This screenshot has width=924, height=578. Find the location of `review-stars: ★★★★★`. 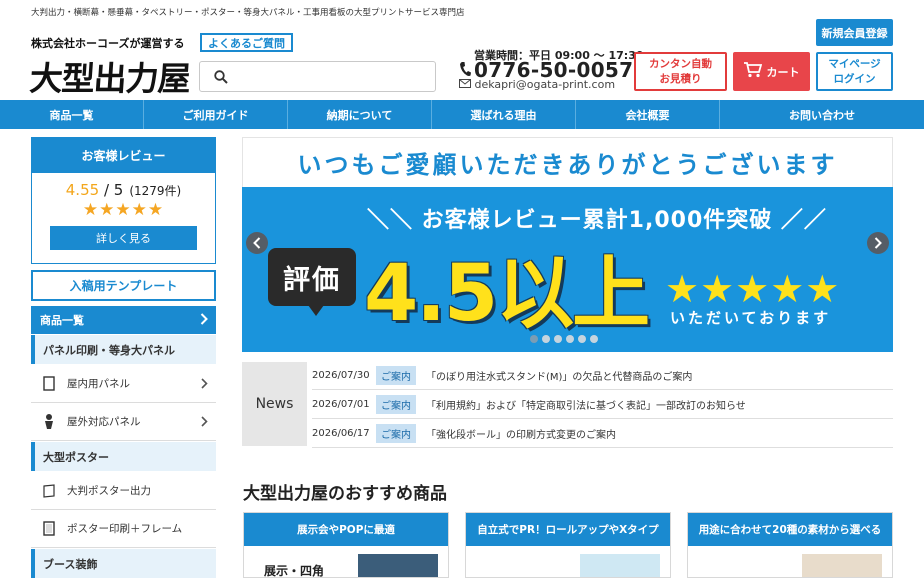

review-stars: ★★★★★ is located at coordinates (123, 210).